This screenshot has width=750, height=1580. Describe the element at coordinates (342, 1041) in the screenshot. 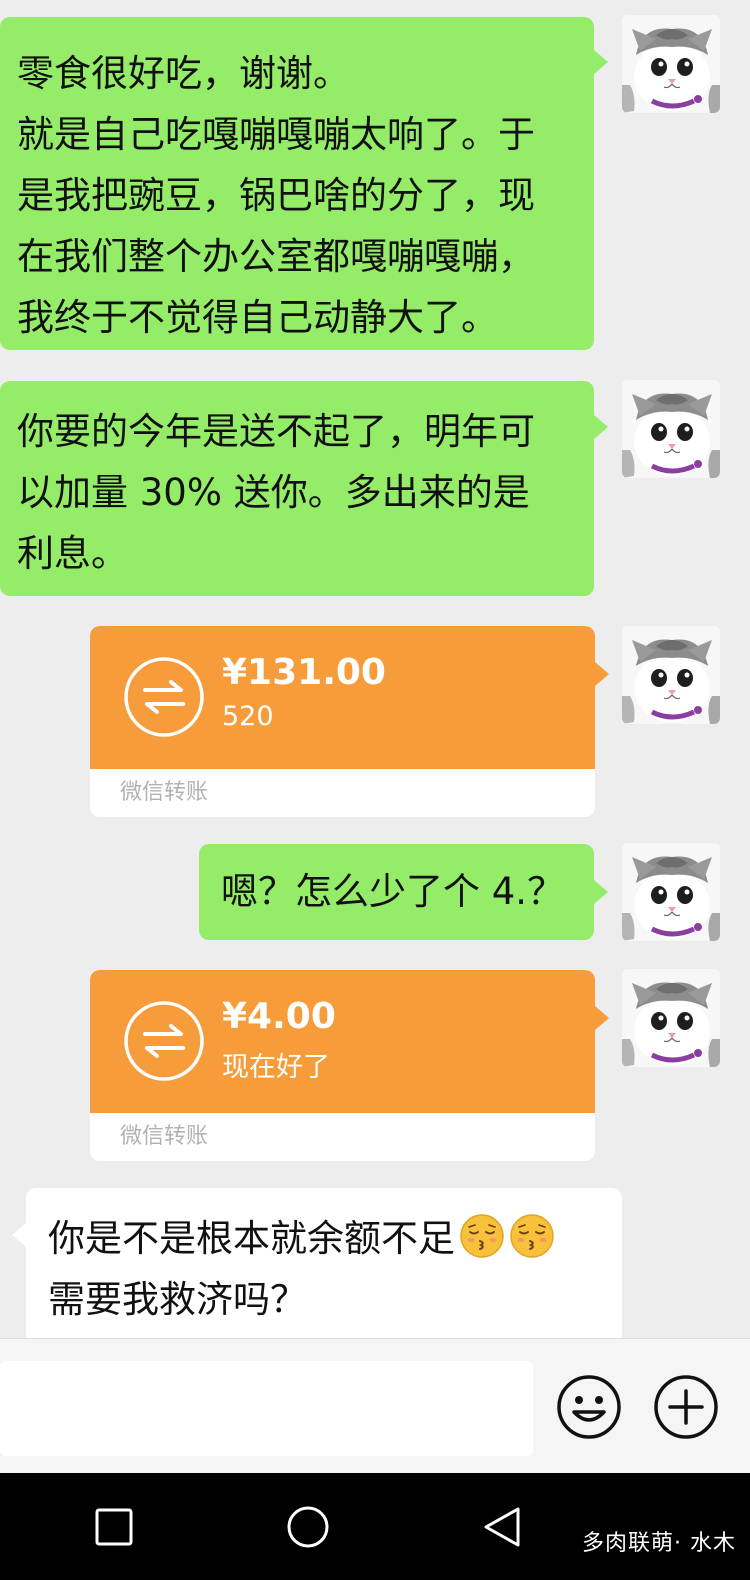

I see `transfer-card-body: ¥4.00 现在好了` at that location.